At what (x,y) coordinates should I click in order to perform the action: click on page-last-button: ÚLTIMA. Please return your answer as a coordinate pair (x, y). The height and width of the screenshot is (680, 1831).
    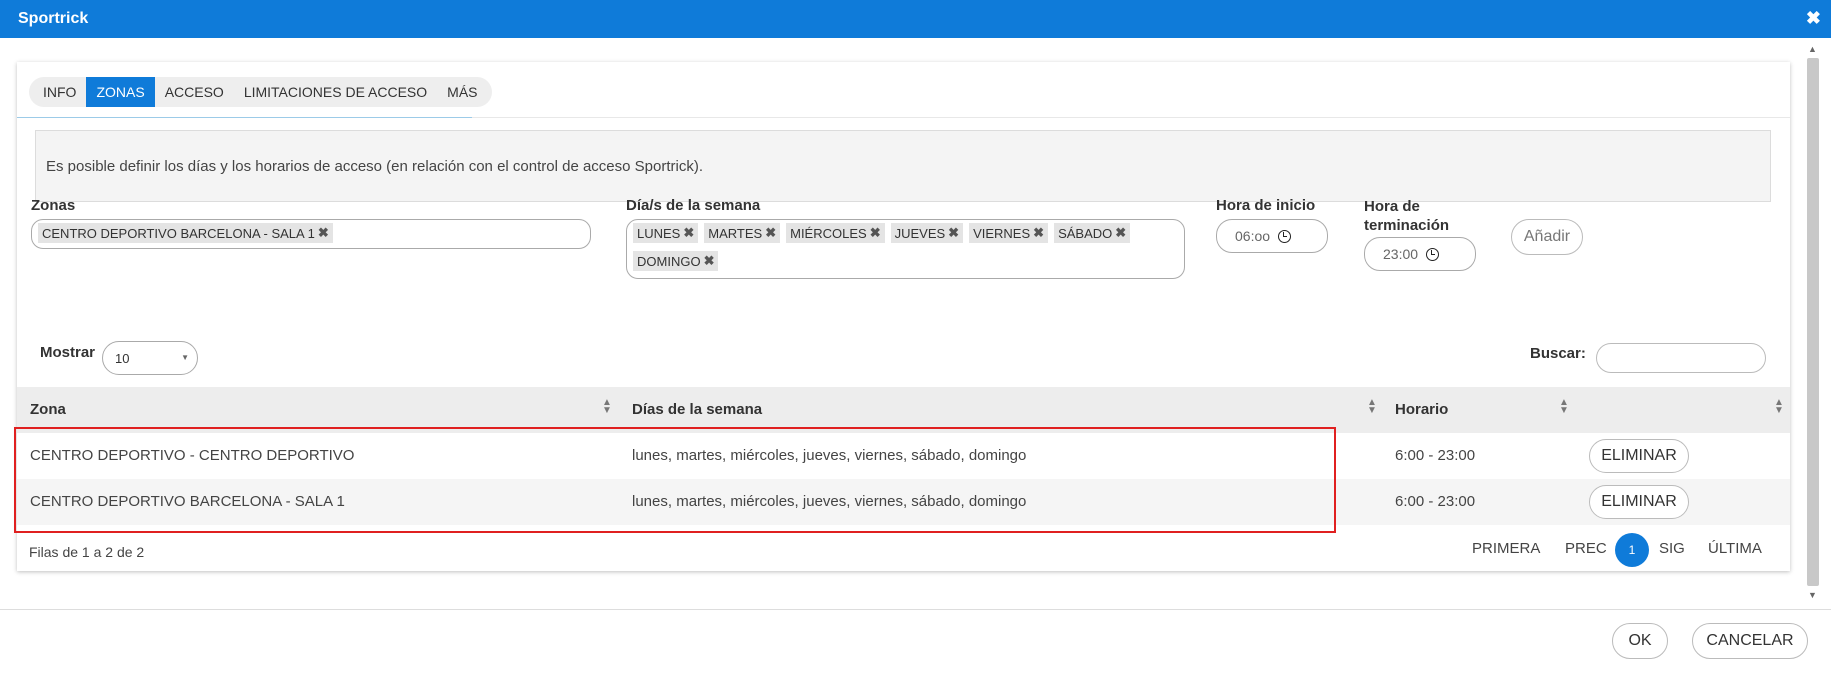
    Looking at the image, I should click on (1735, 548).